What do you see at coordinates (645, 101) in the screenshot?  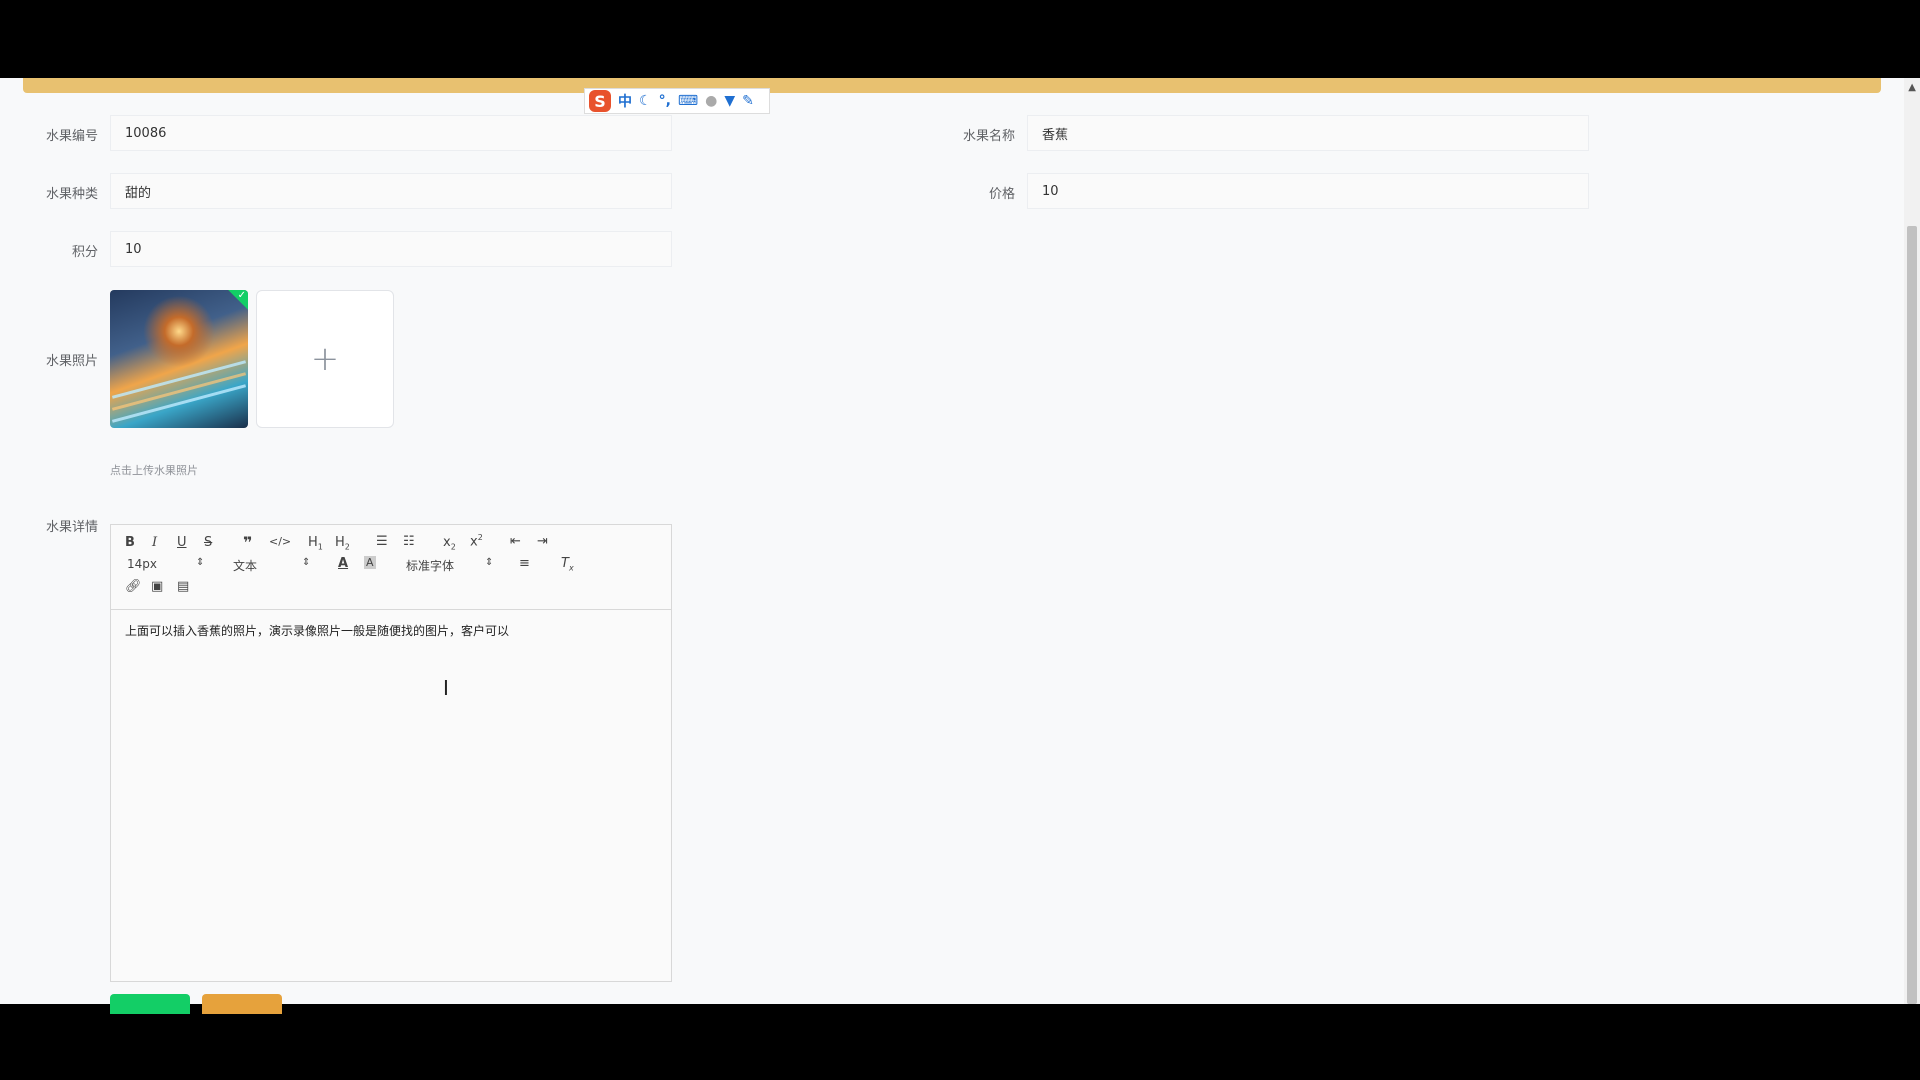 I see `moon-icon: ☾` at bounding box center [645, 101].